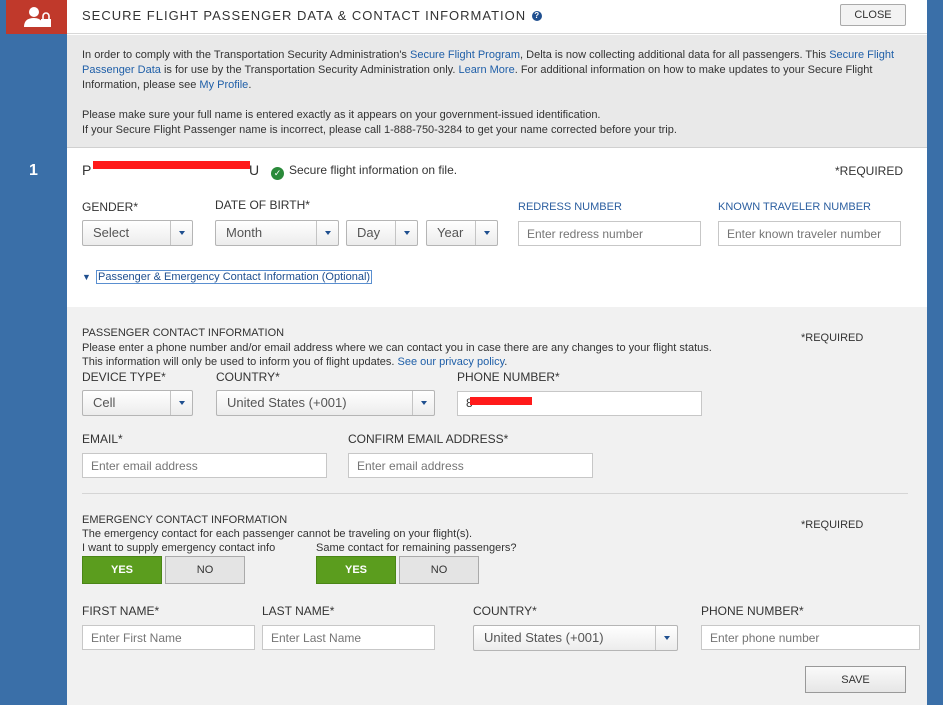 This screenshot has height=705, width=943. Describe the element at coordinates (110, 207) in the screenshot. I see `gender-label: GENDER*` at that location.